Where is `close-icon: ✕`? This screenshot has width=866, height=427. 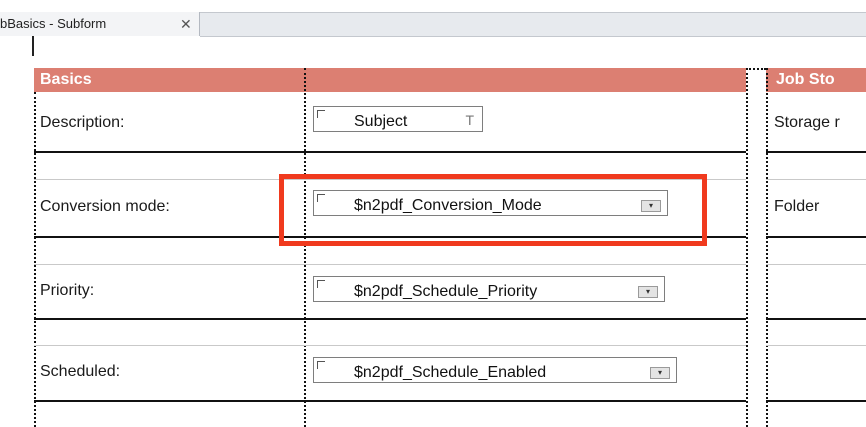
close-icon: ✕ is located at coordinates (186, 24).